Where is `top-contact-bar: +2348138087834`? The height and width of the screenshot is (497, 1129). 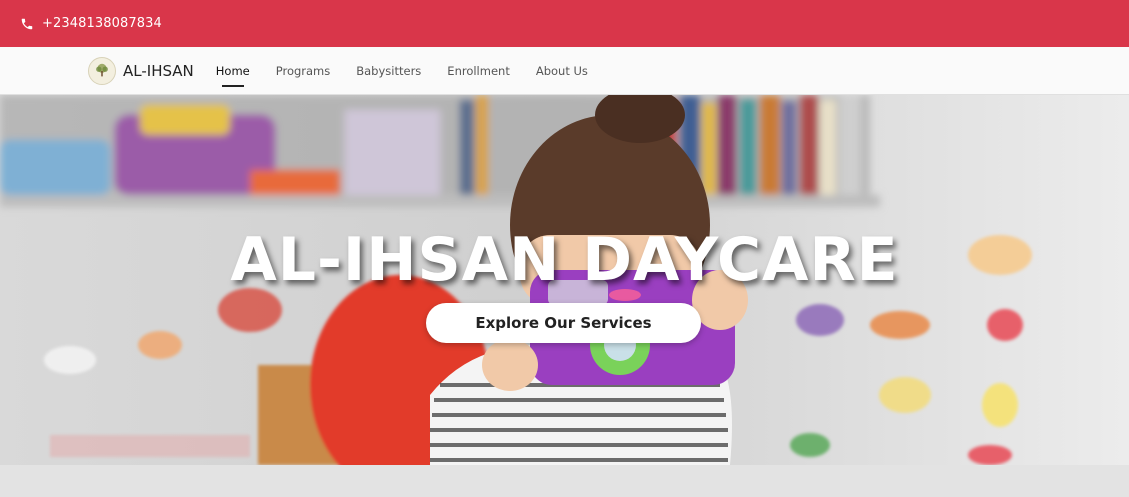
top-contact-bar: +2348138087834 is located at coordinates (564, 23).